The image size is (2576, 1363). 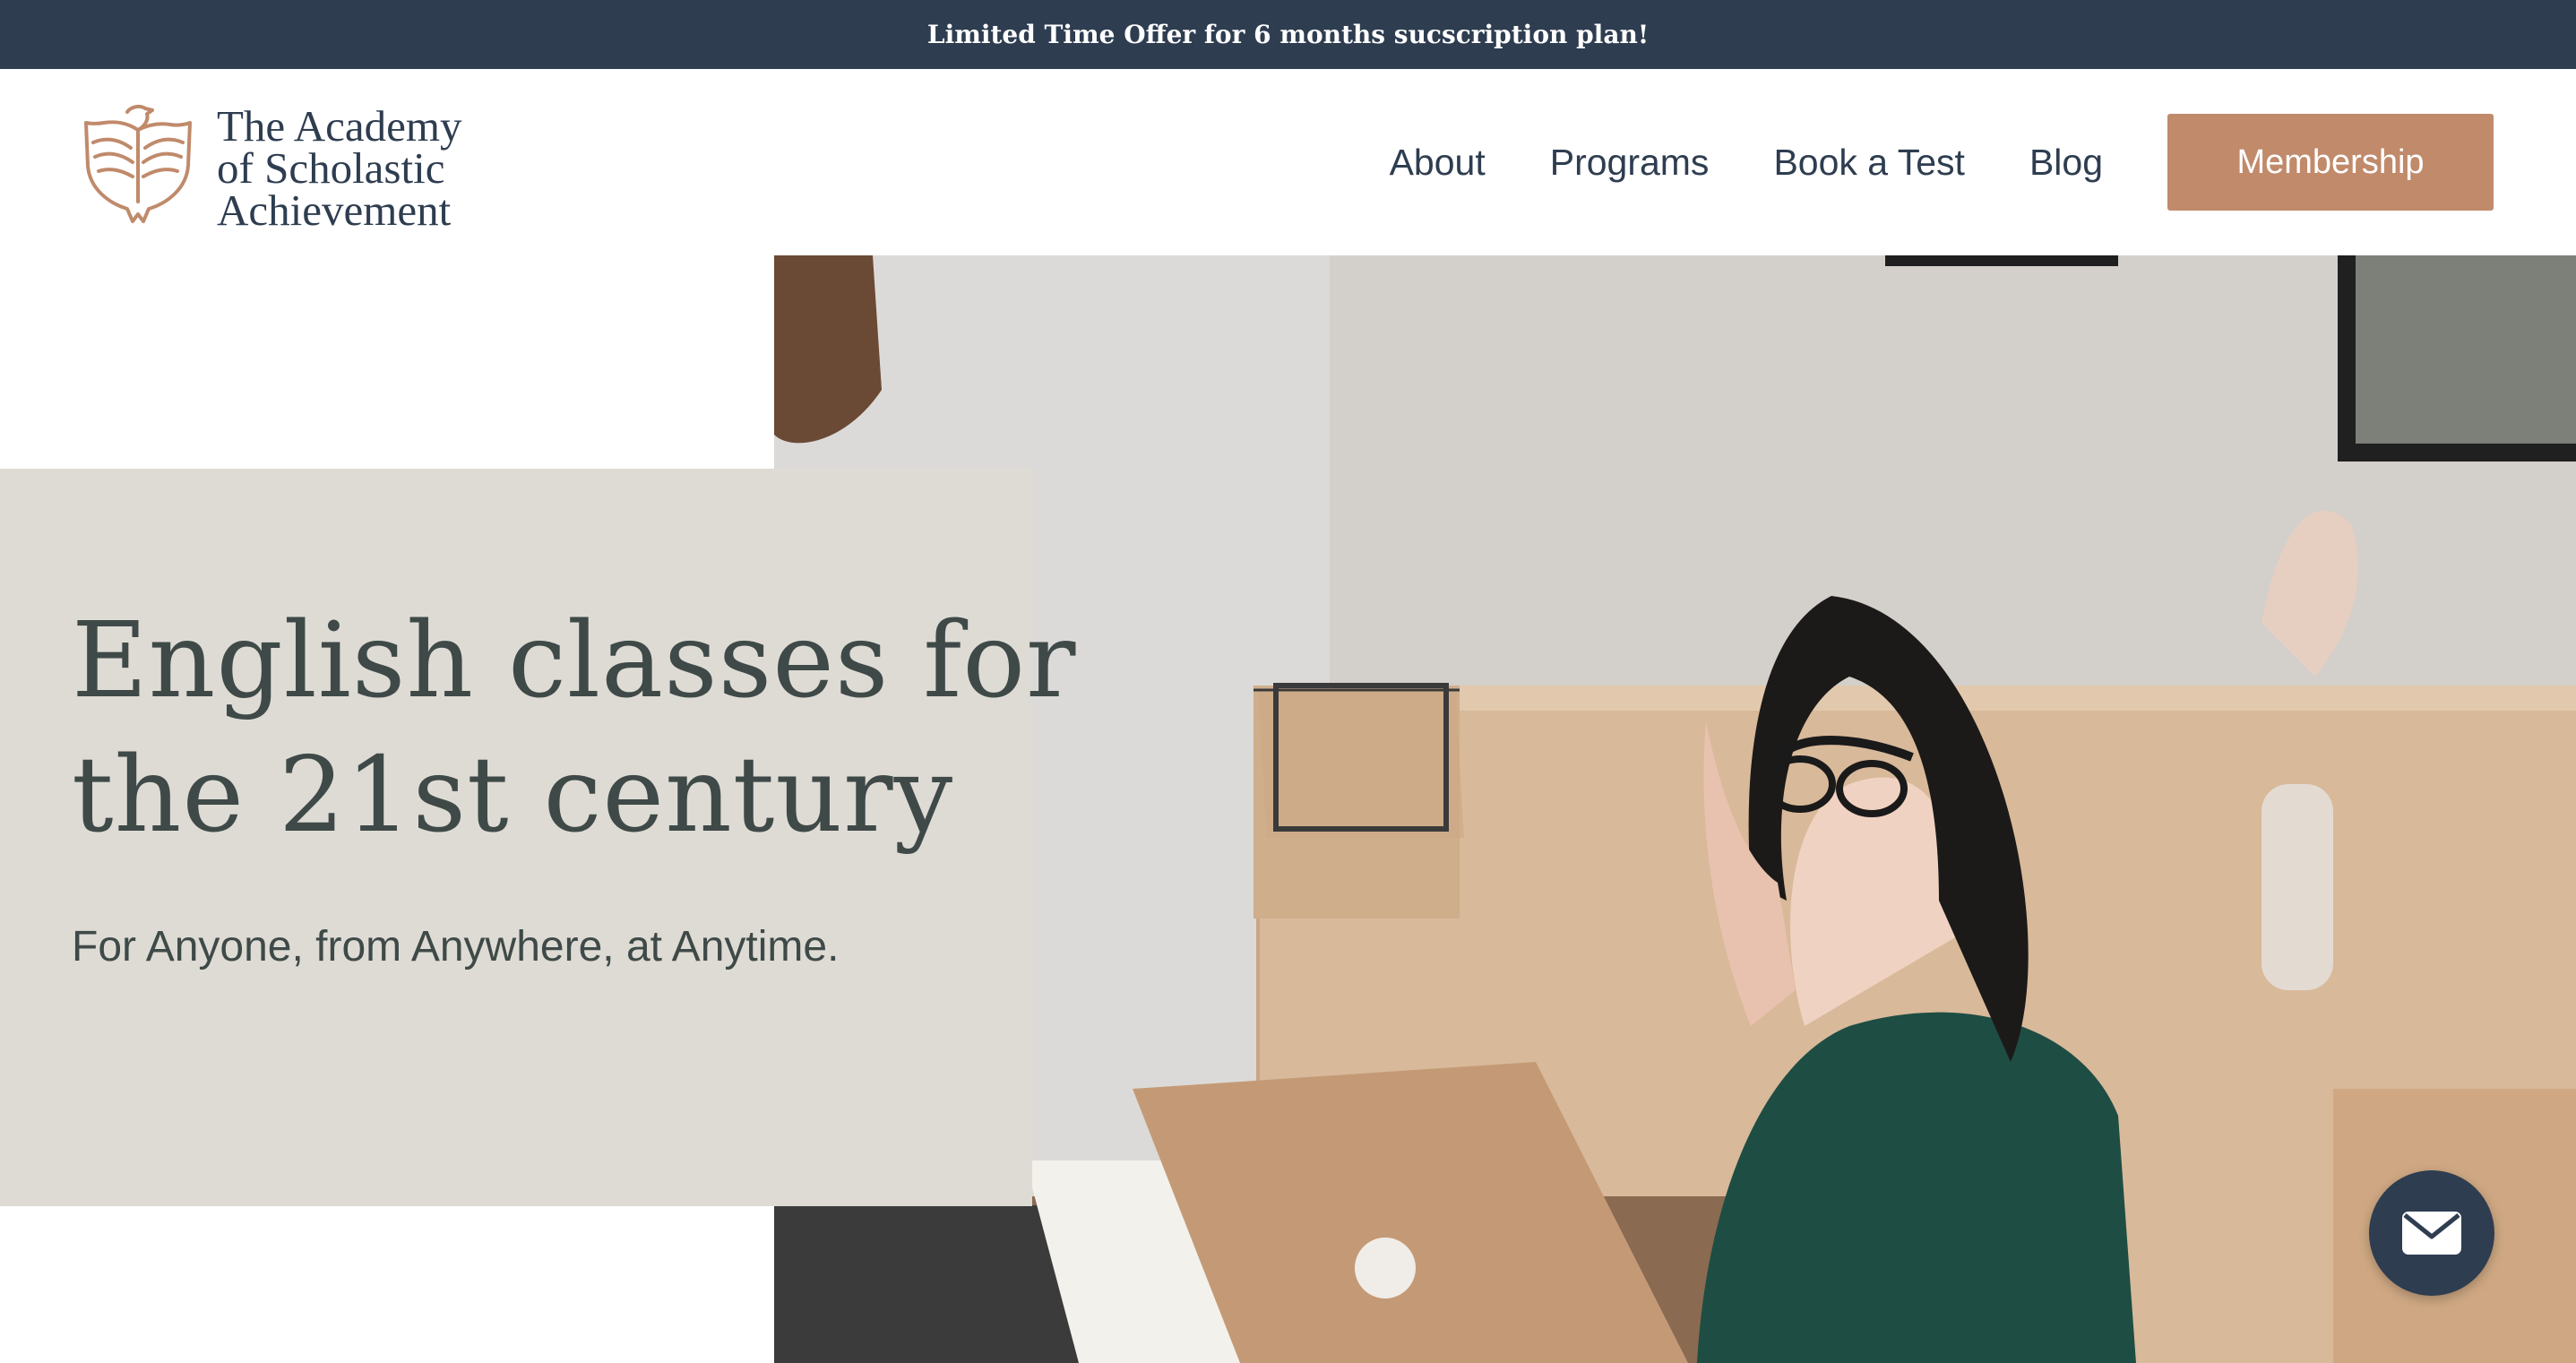 I want to click on hero-title-line-2: the 21st century, so click(x=513, y=795).